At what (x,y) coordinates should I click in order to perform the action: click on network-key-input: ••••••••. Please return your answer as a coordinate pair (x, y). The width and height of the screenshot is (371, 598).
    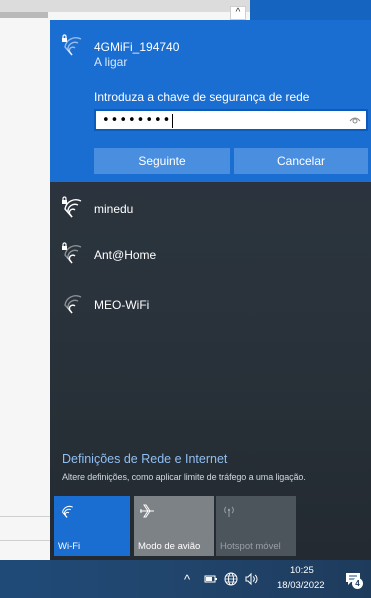
    Looking at the image, I should click on (231, 120).